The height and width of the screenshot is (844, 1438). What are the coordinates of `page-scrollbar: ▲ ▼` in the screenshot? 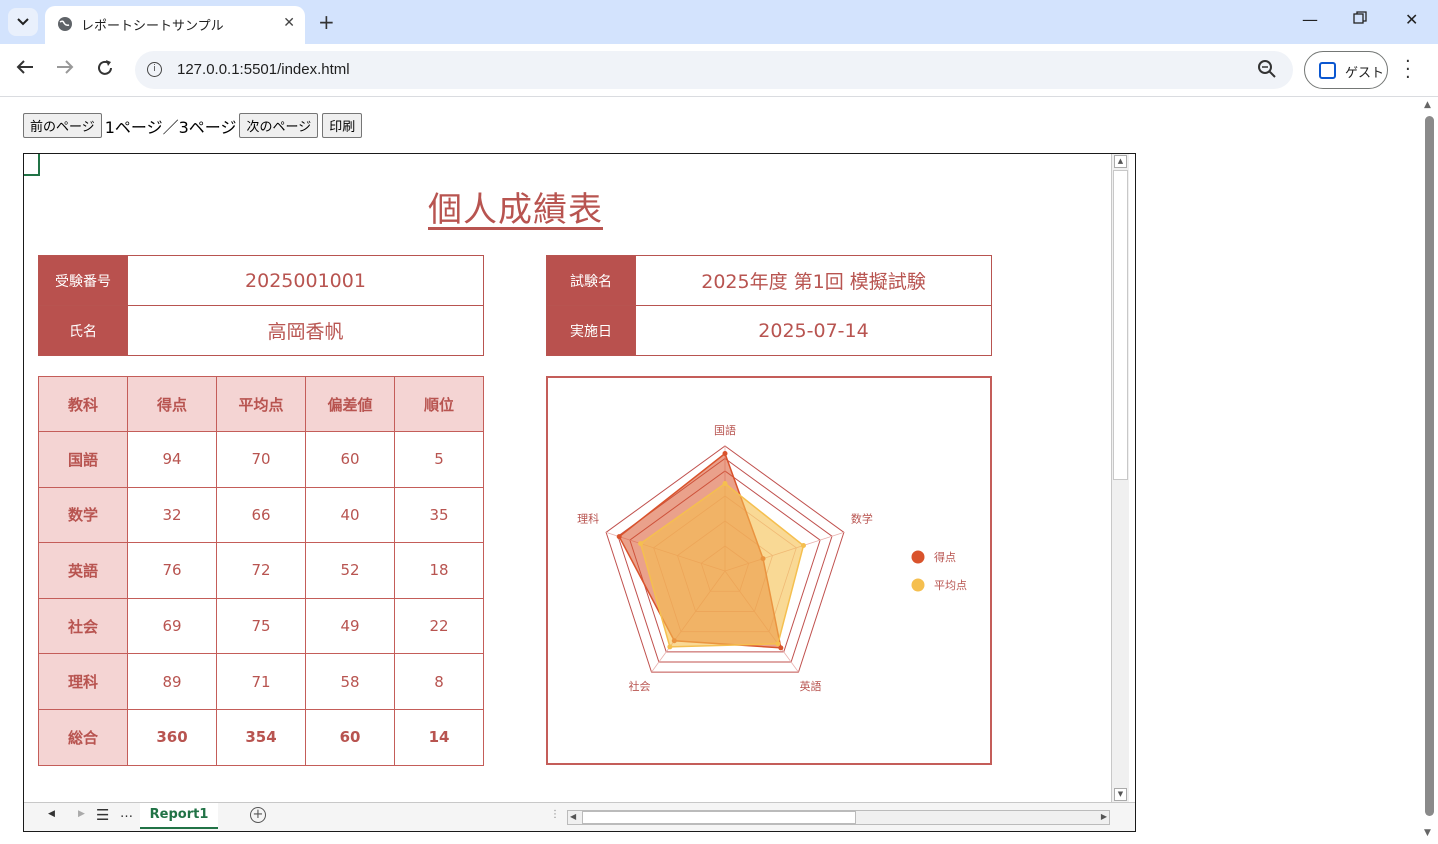 It's located at (1429, 471).